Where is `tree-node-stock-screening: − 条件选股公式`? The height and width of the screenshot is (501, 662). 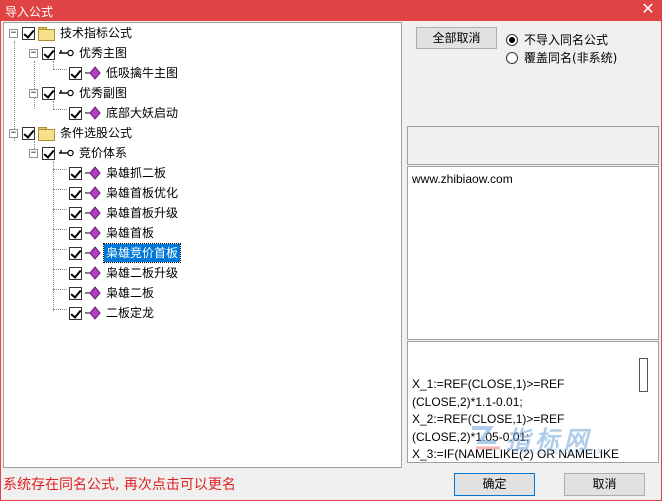 tree-node-stock-screening: − 条件选股公式 is located at coordinates (71, 133).